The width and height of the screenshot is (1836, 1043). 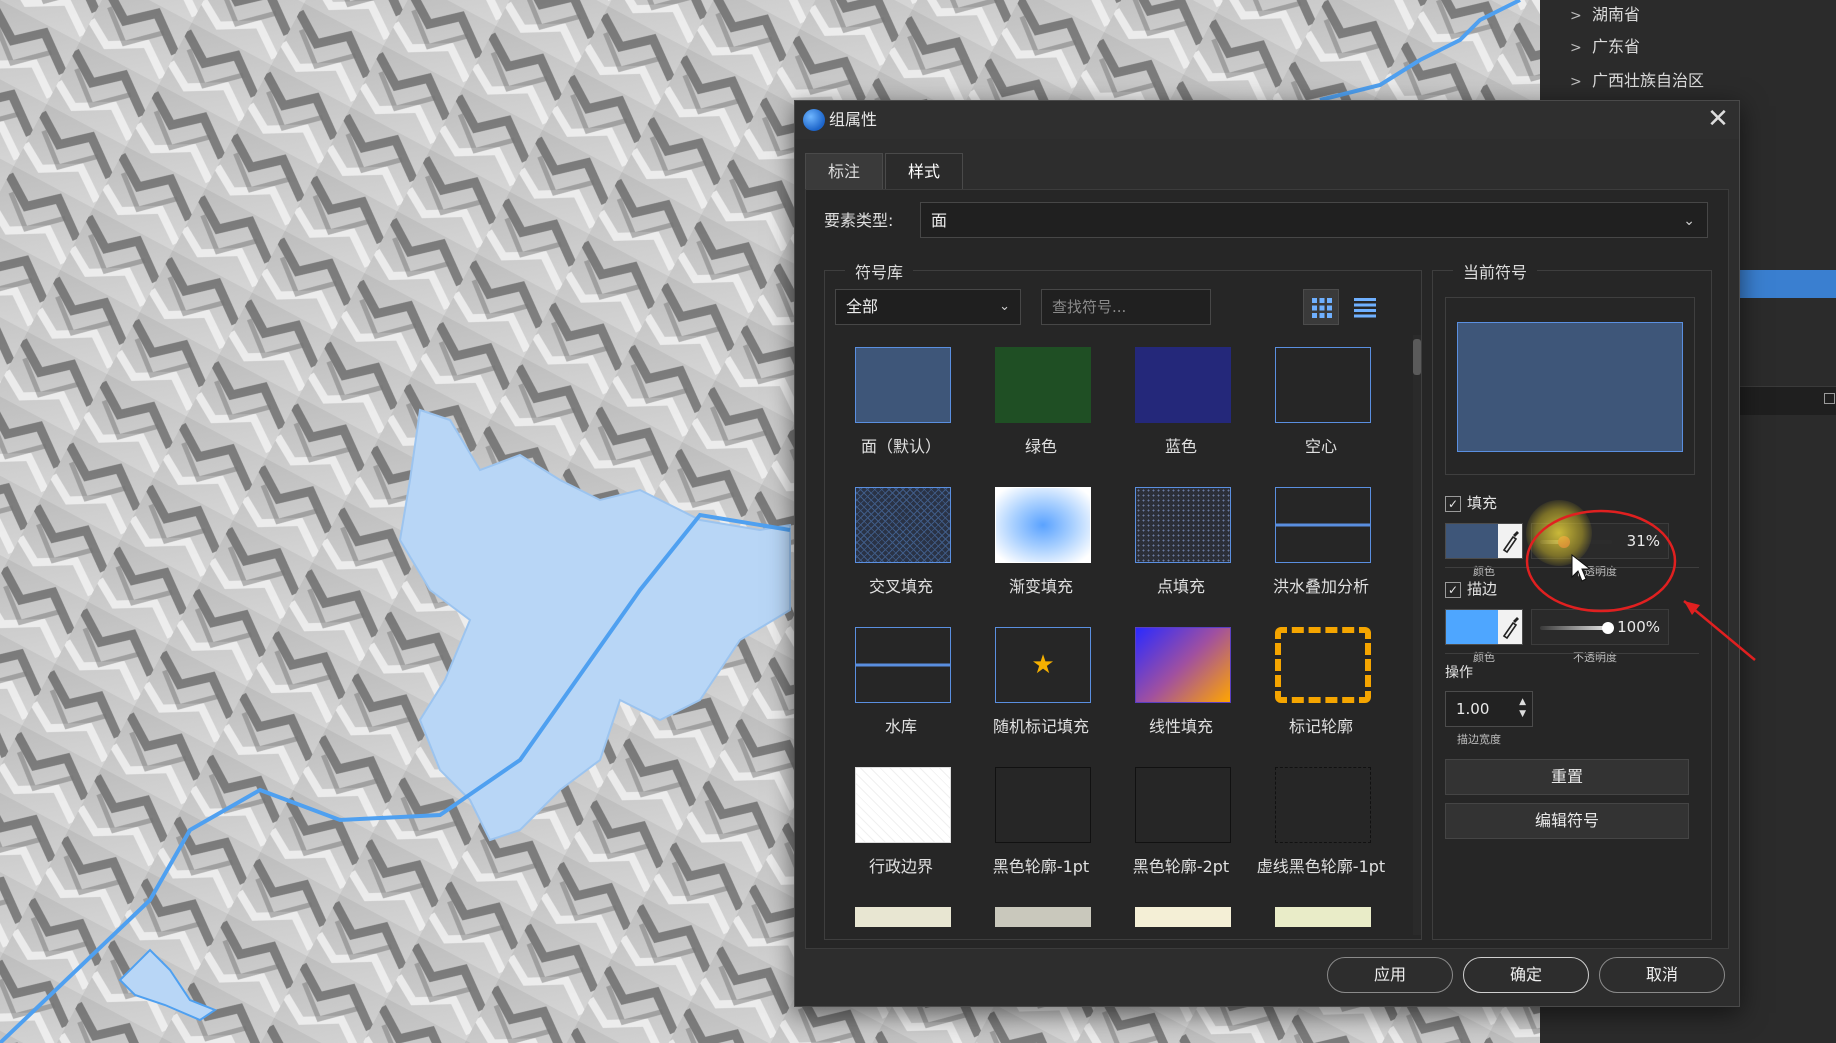 I want to click on edit-symbol-button: 编辑符号, so click(x=1567, y=821).